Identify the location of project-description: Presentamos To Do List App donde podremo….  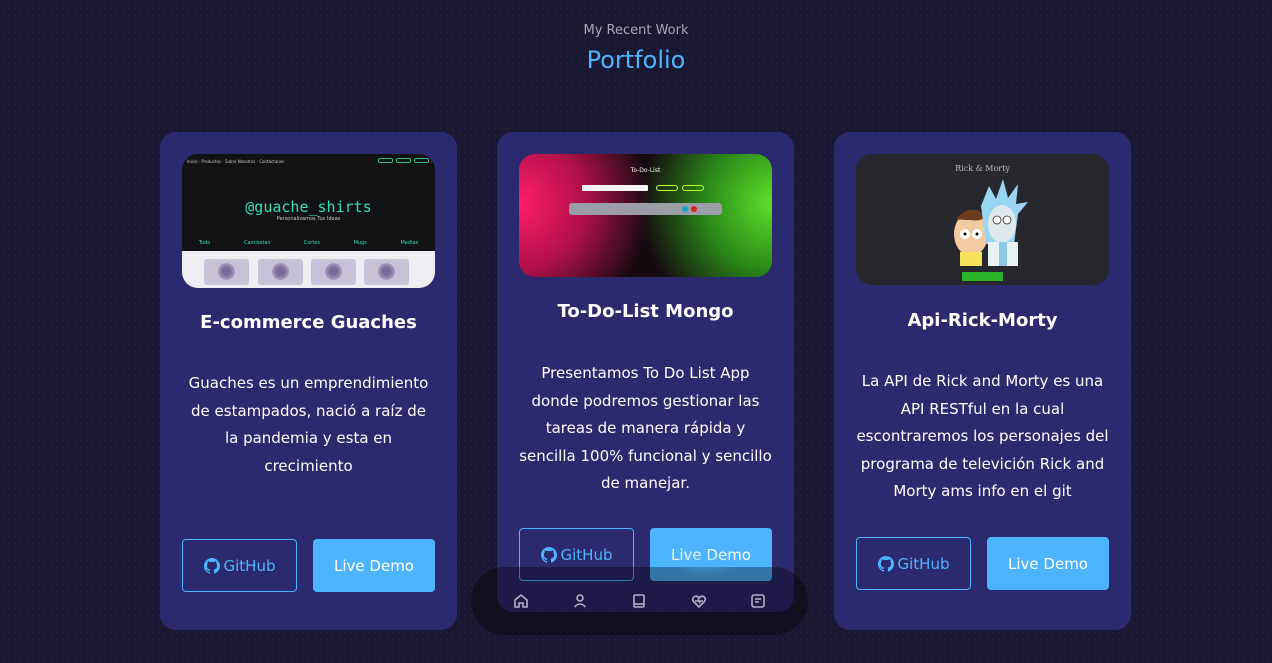
(645, 428).